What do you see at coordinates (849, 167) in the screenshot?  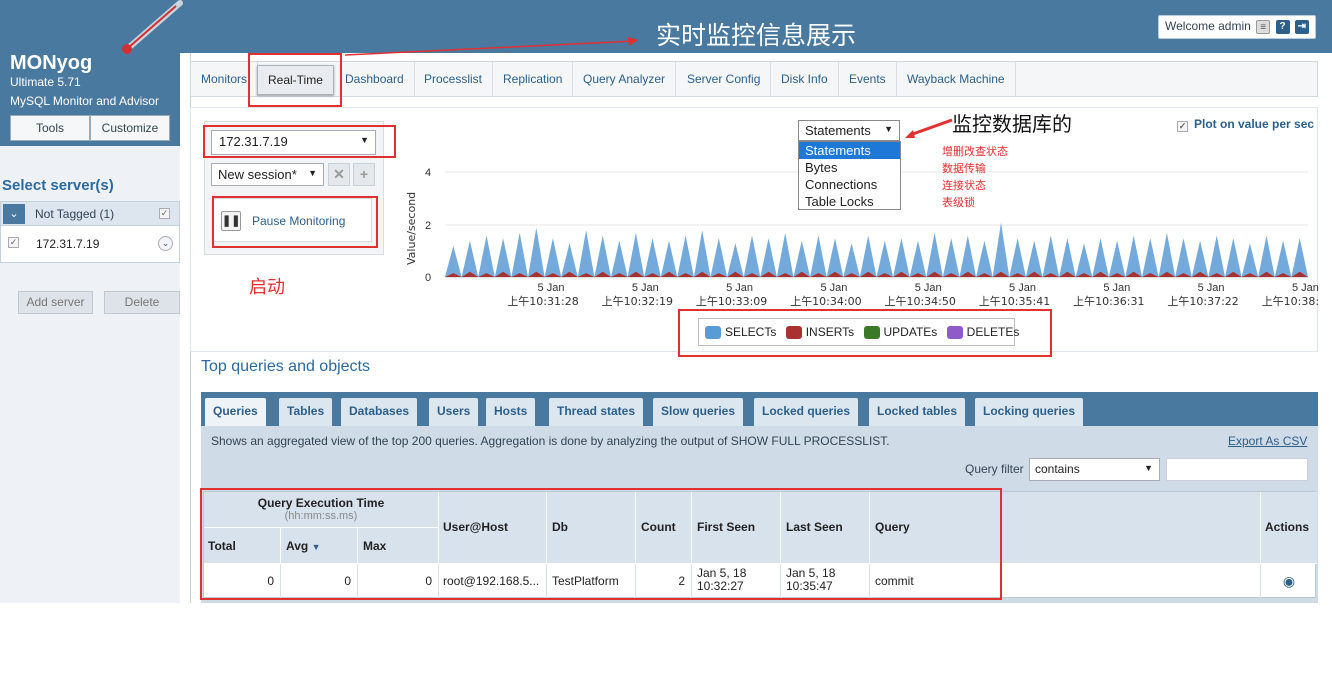 I see `metric-option: Bytes` at bounding box center [849, 167].